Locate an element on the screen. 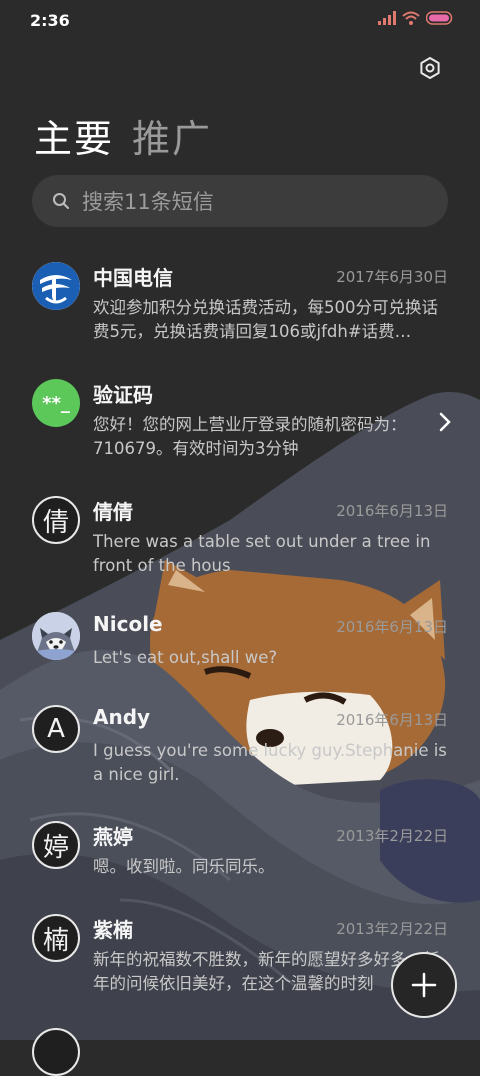  message-preview: 嗯。收到啦。同乐同乐。 is located at coordinates (184, 866).